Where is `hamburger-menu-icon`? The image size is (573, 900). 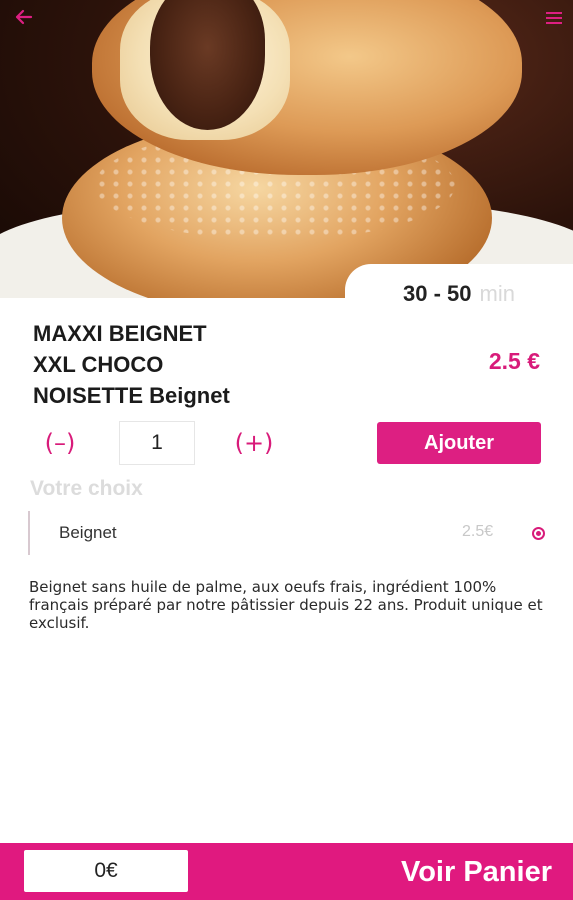 hamburger-menu-icon is located at coordinates (554, 17).